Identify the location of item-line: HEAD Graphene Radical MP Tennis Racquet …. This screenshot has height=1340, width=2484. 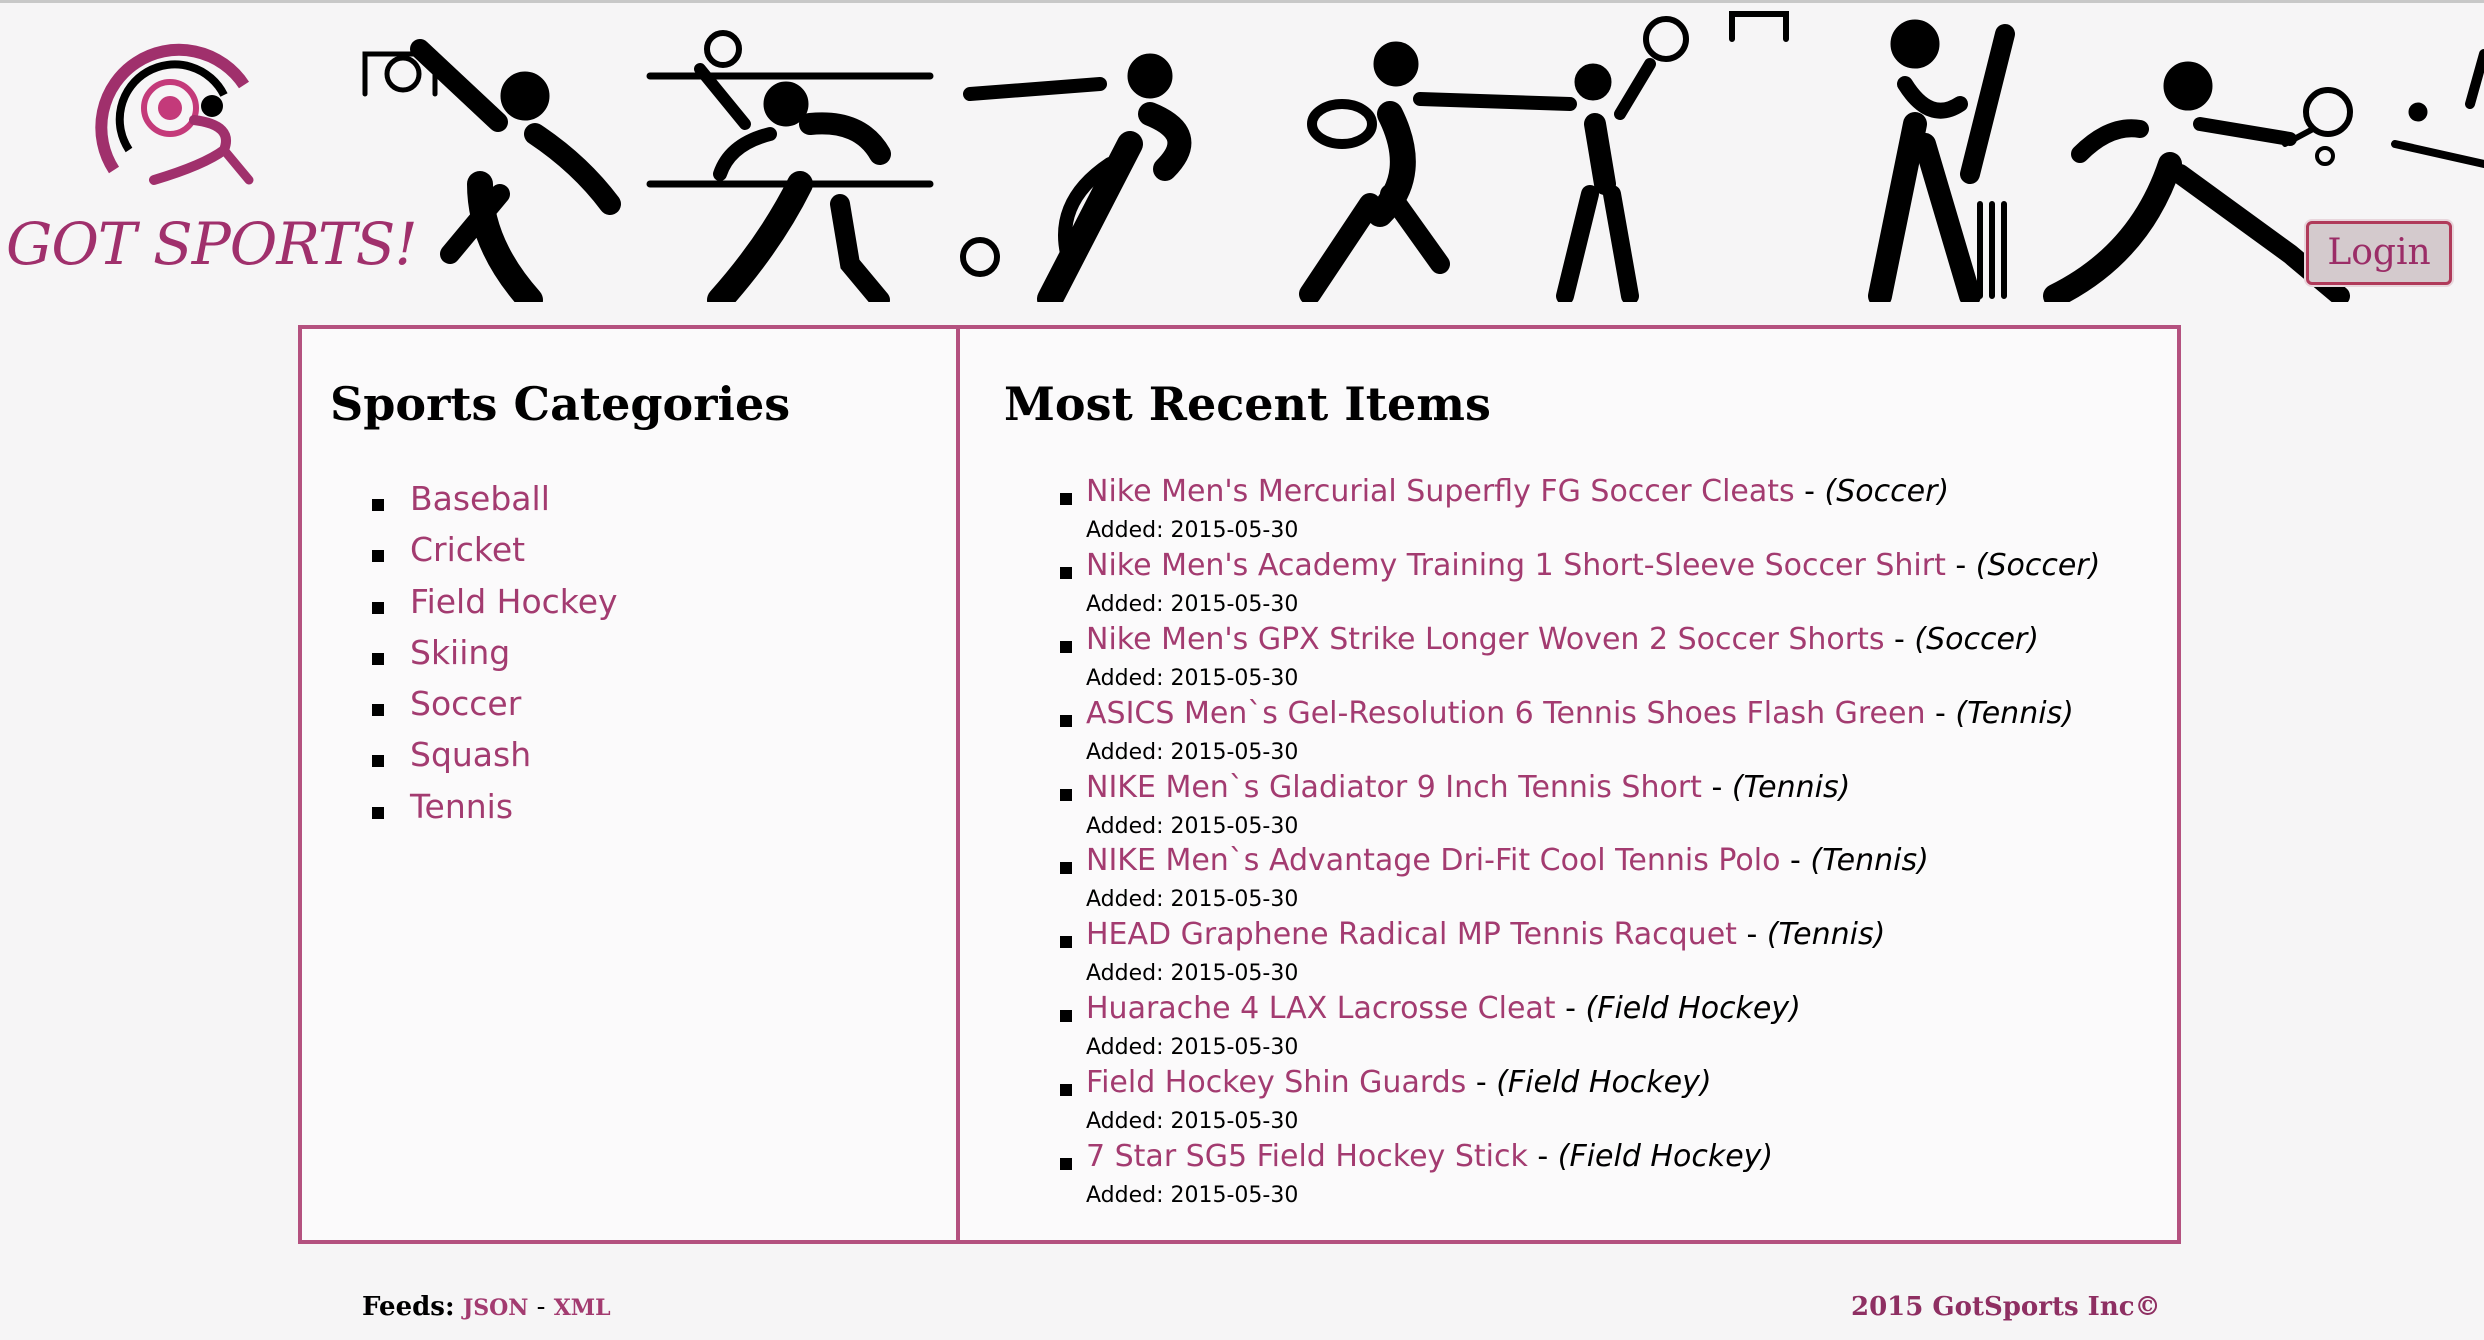
(1485, 934).